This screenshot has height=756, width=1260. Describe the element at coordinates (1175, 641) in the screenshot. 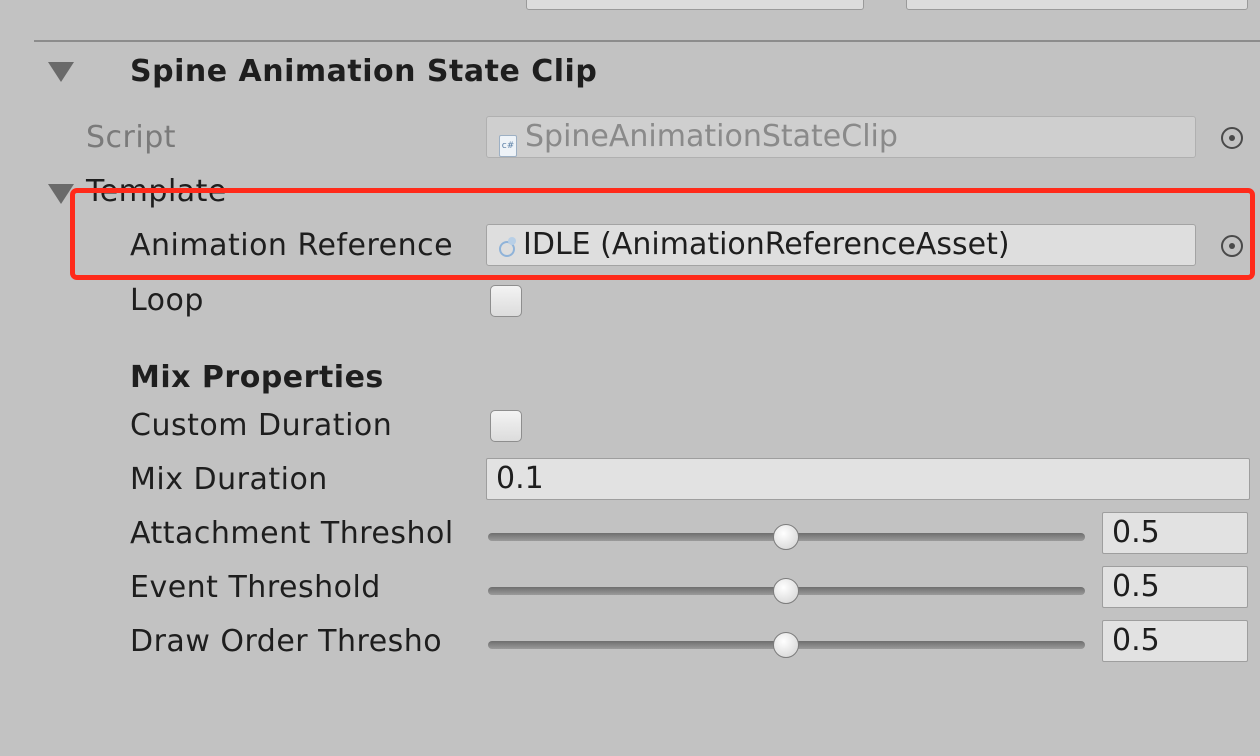

I see `draw-order-threshold-field: 0.5` at that location.